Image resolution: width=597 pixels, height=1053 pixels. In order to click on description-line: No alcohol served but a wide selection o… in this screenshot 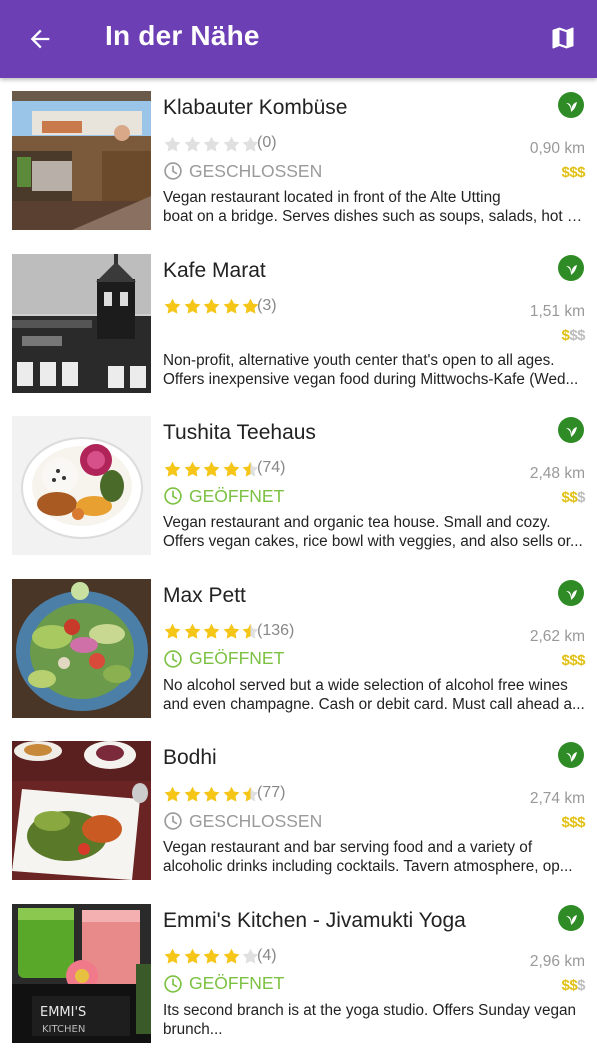, I will do `click(374, 685)`.